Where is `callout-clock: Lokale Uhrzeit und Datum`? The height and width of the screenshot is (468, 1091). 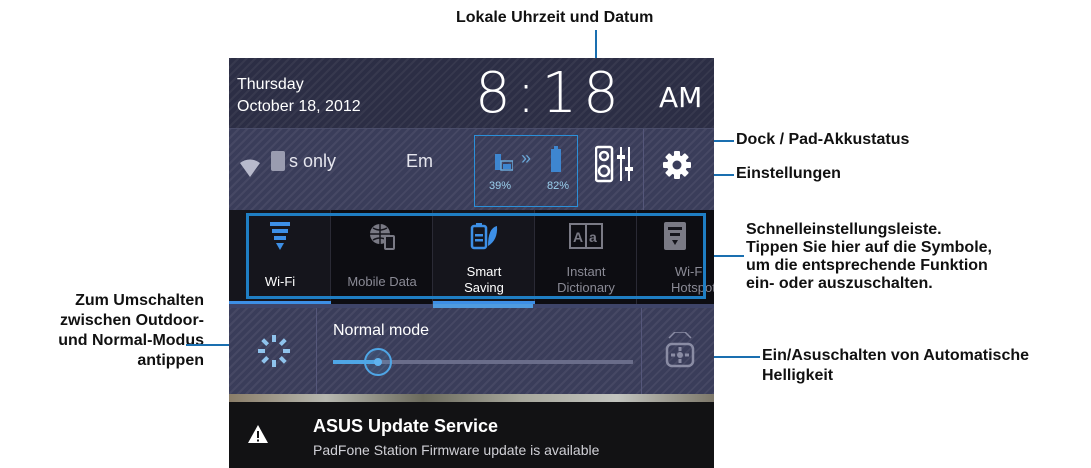
callout-clock: Lokale Uhrzeit und Datum is located at coordinates (555, 17).